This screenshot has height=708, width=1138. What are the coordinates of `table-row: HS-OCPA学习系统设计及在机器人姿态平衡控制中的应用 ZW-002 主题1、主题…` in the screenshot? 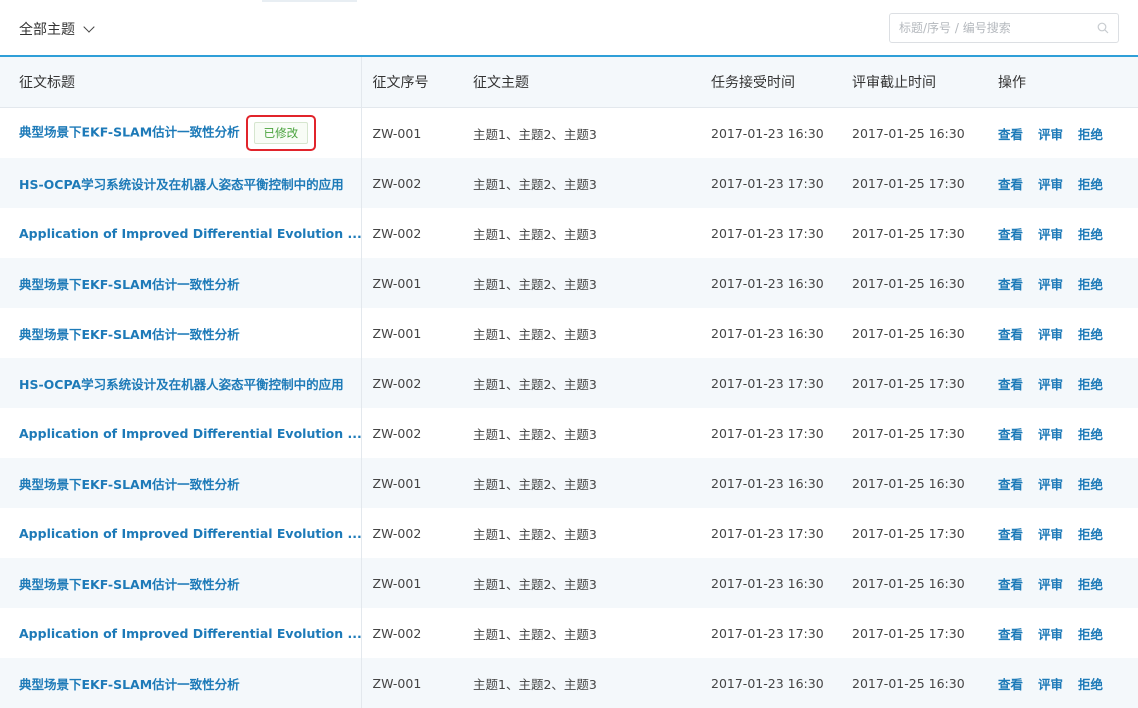 It's located at (569, 183).